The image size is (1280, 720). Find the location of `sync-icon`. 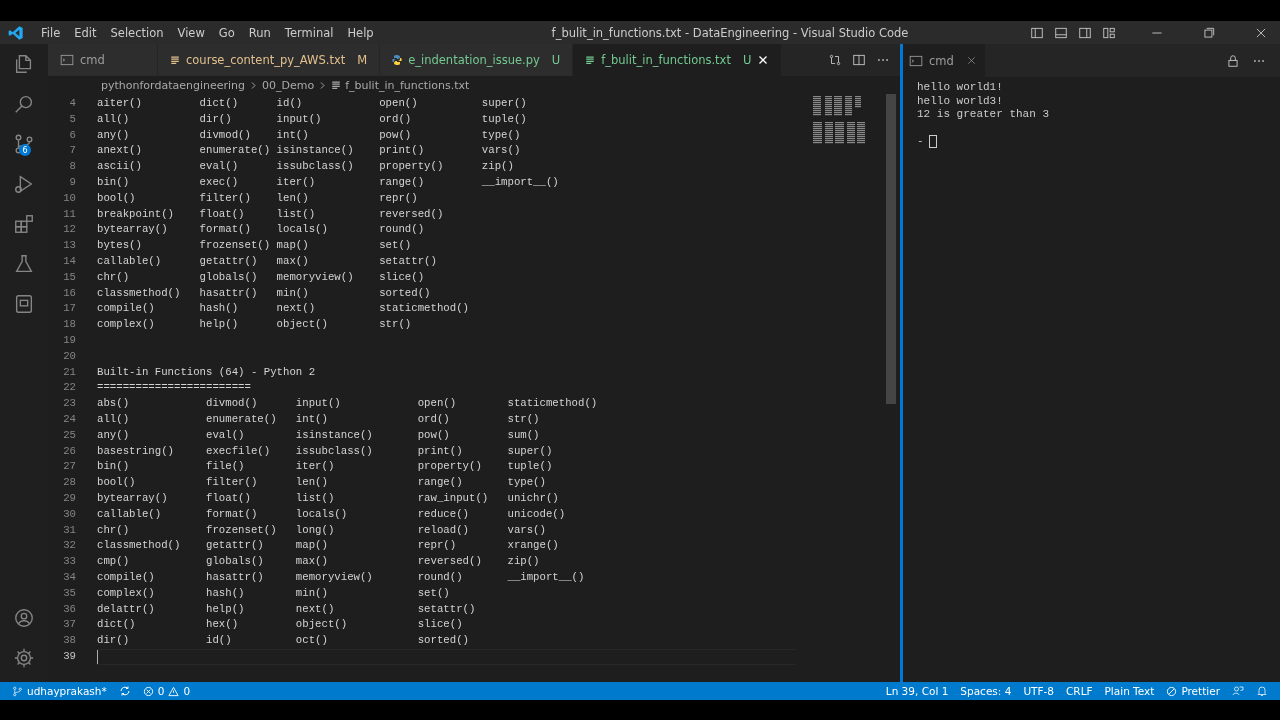

sync-icon is located at coordinates (124, 691).